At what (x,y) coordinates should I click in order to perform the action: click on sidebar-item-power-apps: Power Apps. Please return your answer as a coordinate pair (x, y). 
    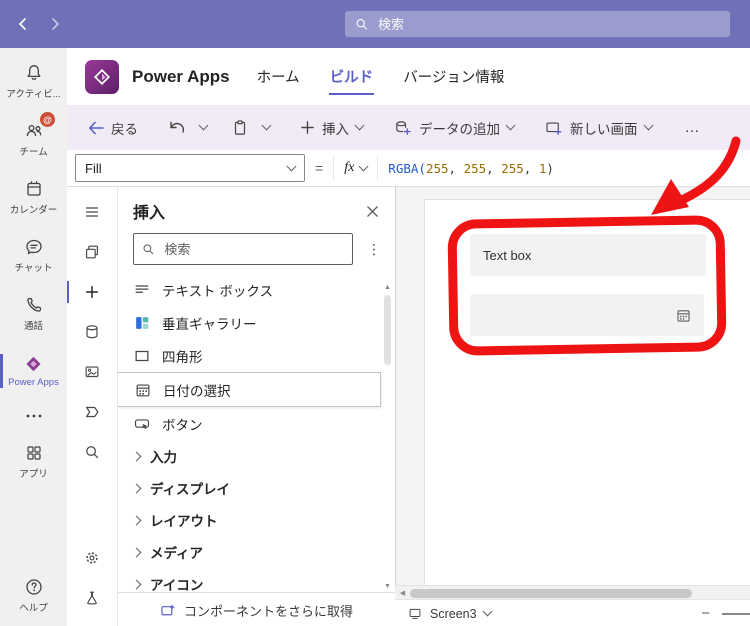
    Looking at the image, I should click on (33, 371).